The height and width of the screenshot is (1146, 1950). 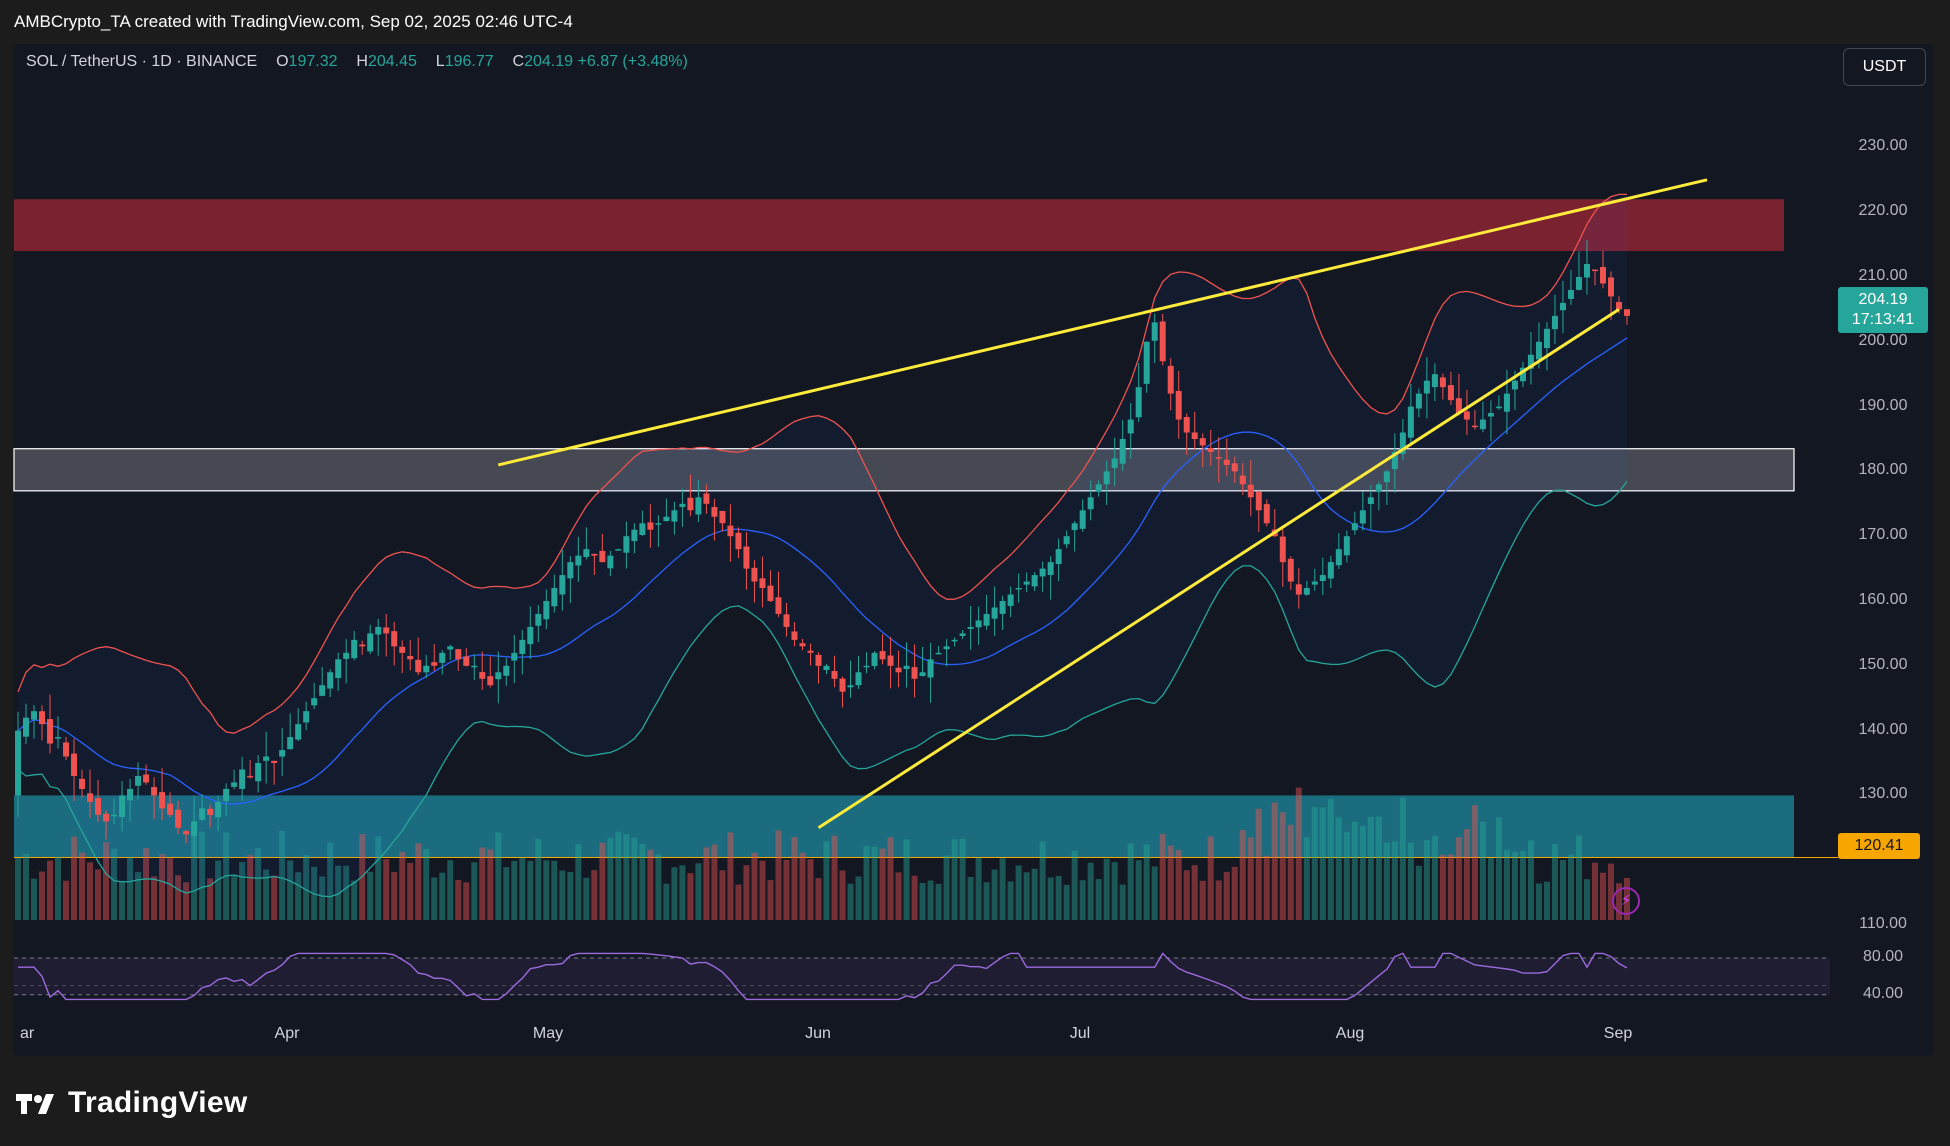 I want to click on currency-button: USDT, so click(x=1884, y=67).